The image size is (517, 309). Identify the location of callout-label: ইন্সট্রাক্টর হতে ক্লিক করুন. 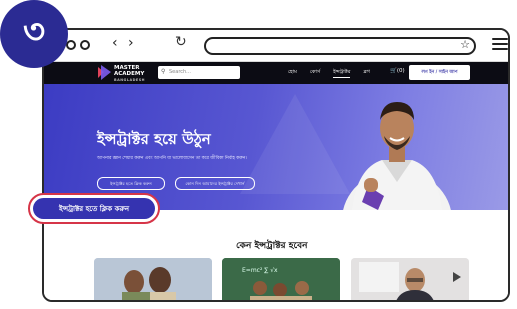
(94, 208).